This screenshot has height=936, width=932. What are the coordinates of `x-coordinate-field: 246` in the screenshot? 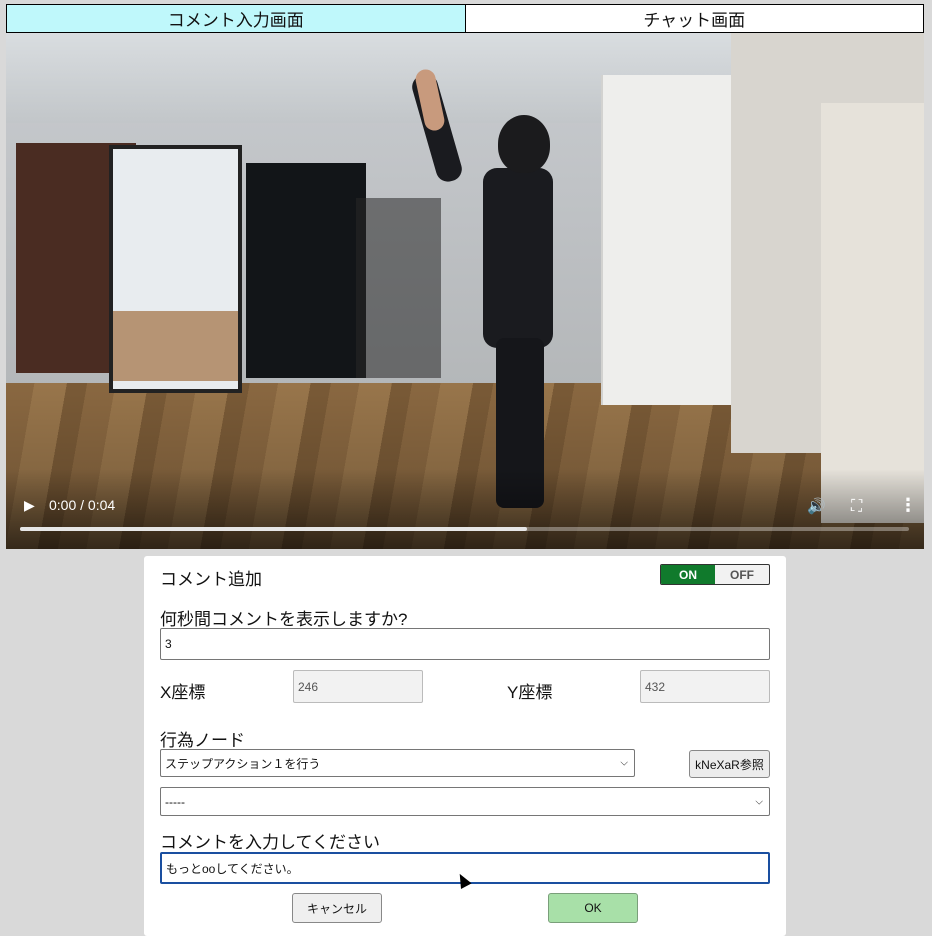 It's located at (358, 686).